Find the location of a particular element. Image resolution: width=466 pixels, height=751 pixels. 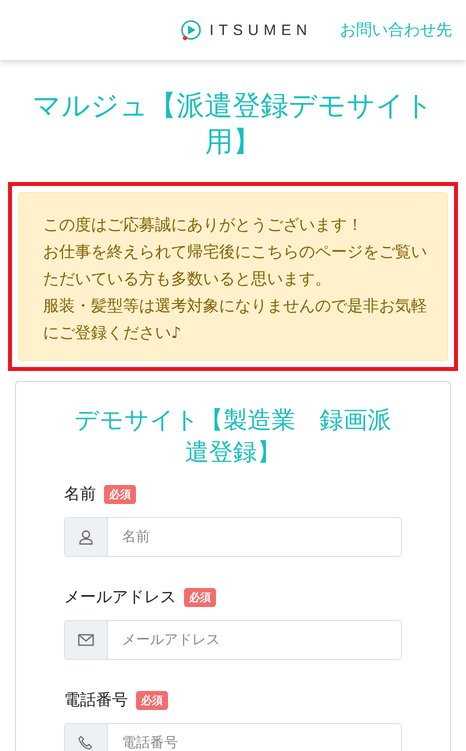

form-title: デモサイト【製造業 録画派遣登録】 is located at coordinates (233, 436).